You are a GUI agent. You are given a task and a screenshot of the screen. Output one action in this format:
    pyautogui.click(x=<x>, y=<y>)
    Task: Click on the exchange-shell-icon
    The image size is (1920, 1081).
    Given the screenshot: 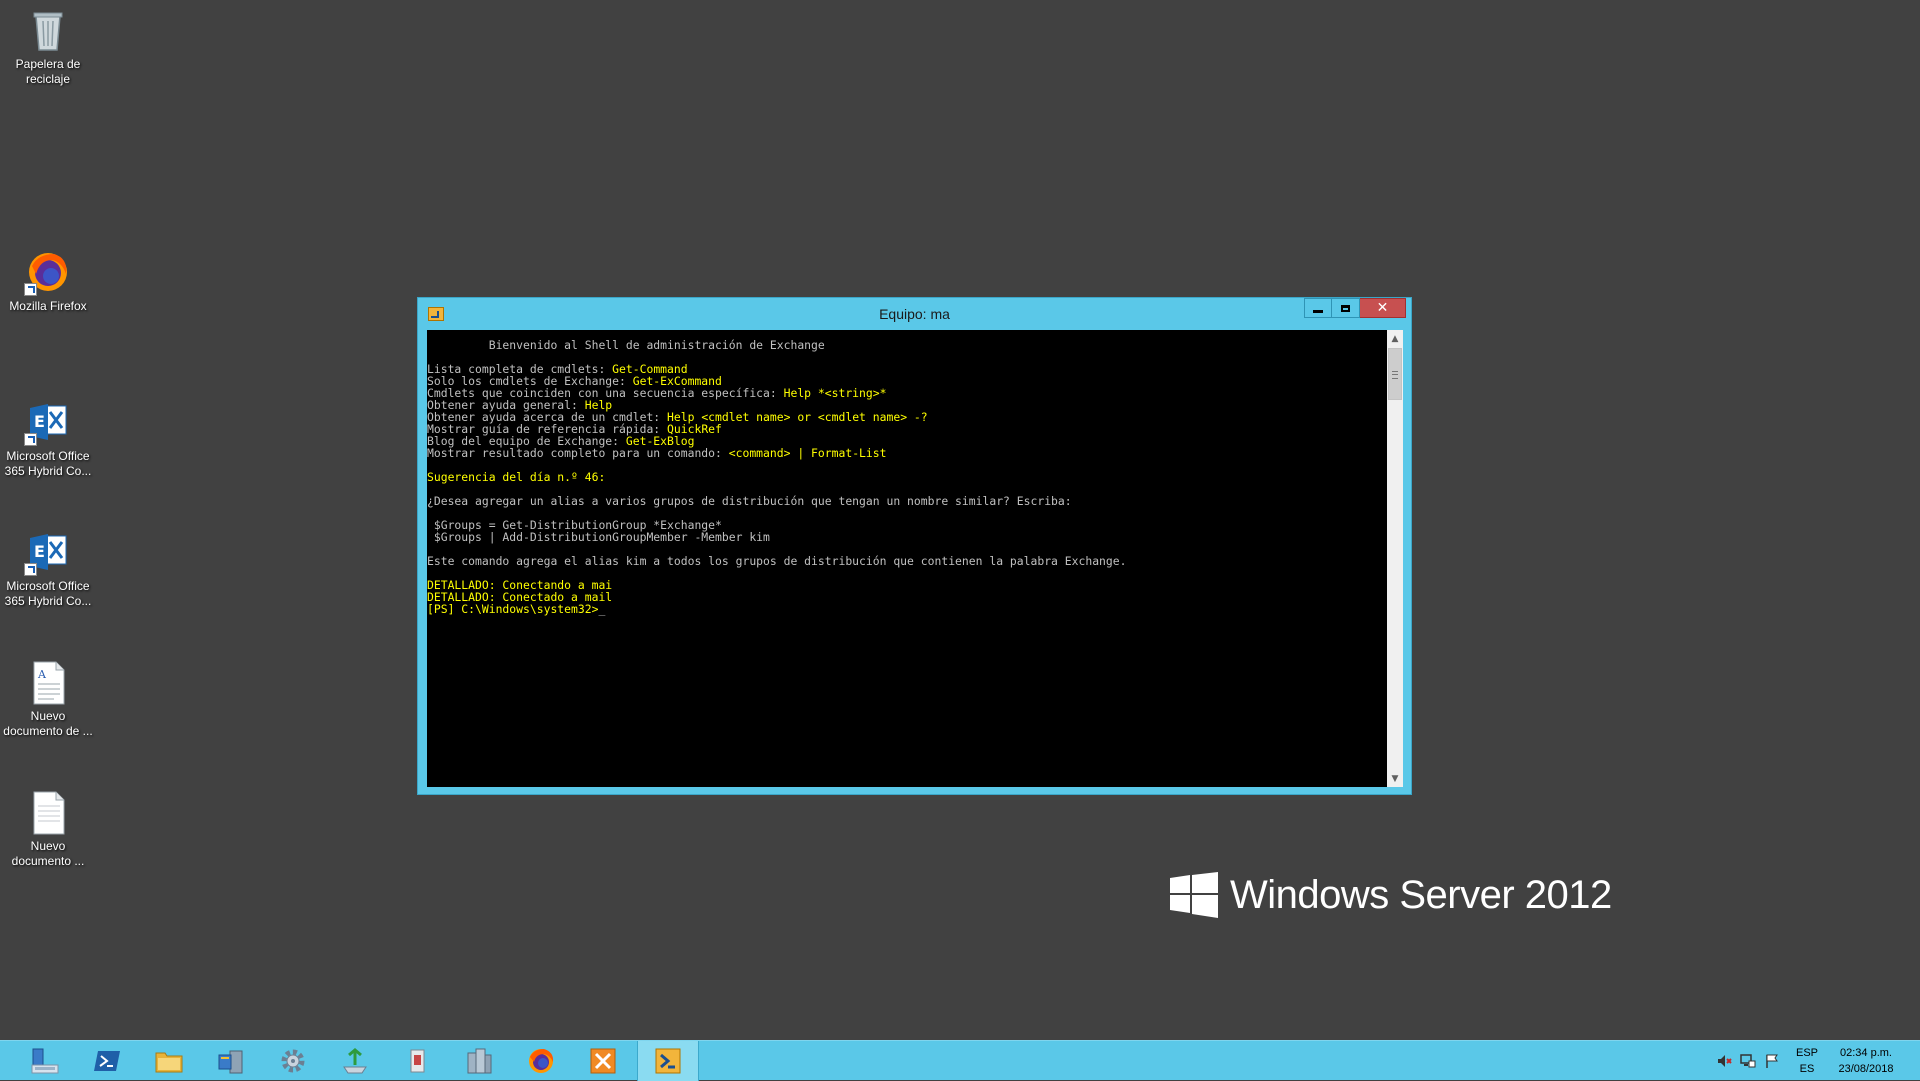 What is the action you would take?
    pyautogui.click(x=668, y=1061)
    